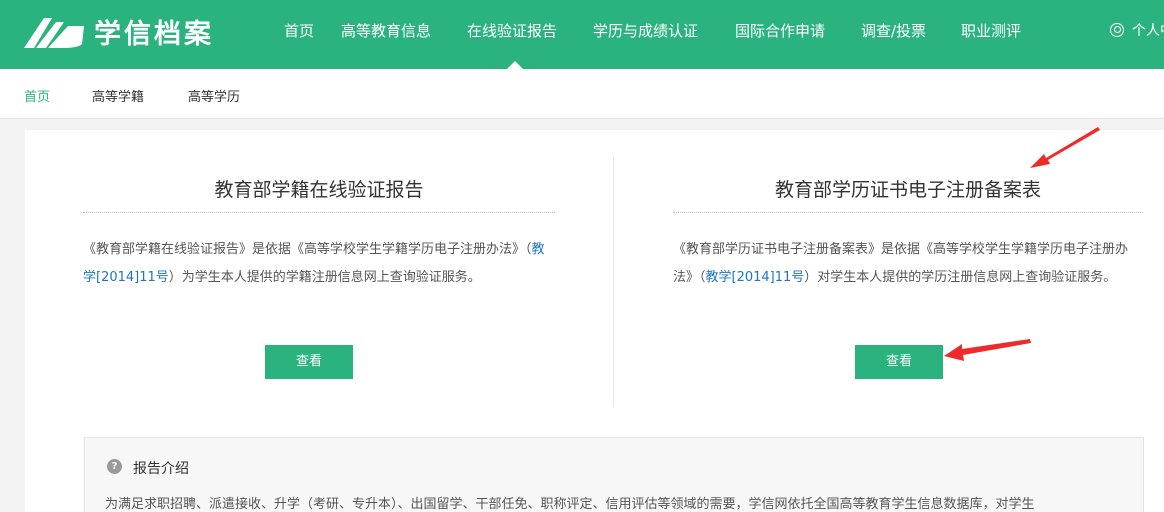 The height and width of the screenshot is (512, 1164). I want to click on degree-certificate-registration-title: 教育部学历证书电子注册备案表, so click(907, 190).